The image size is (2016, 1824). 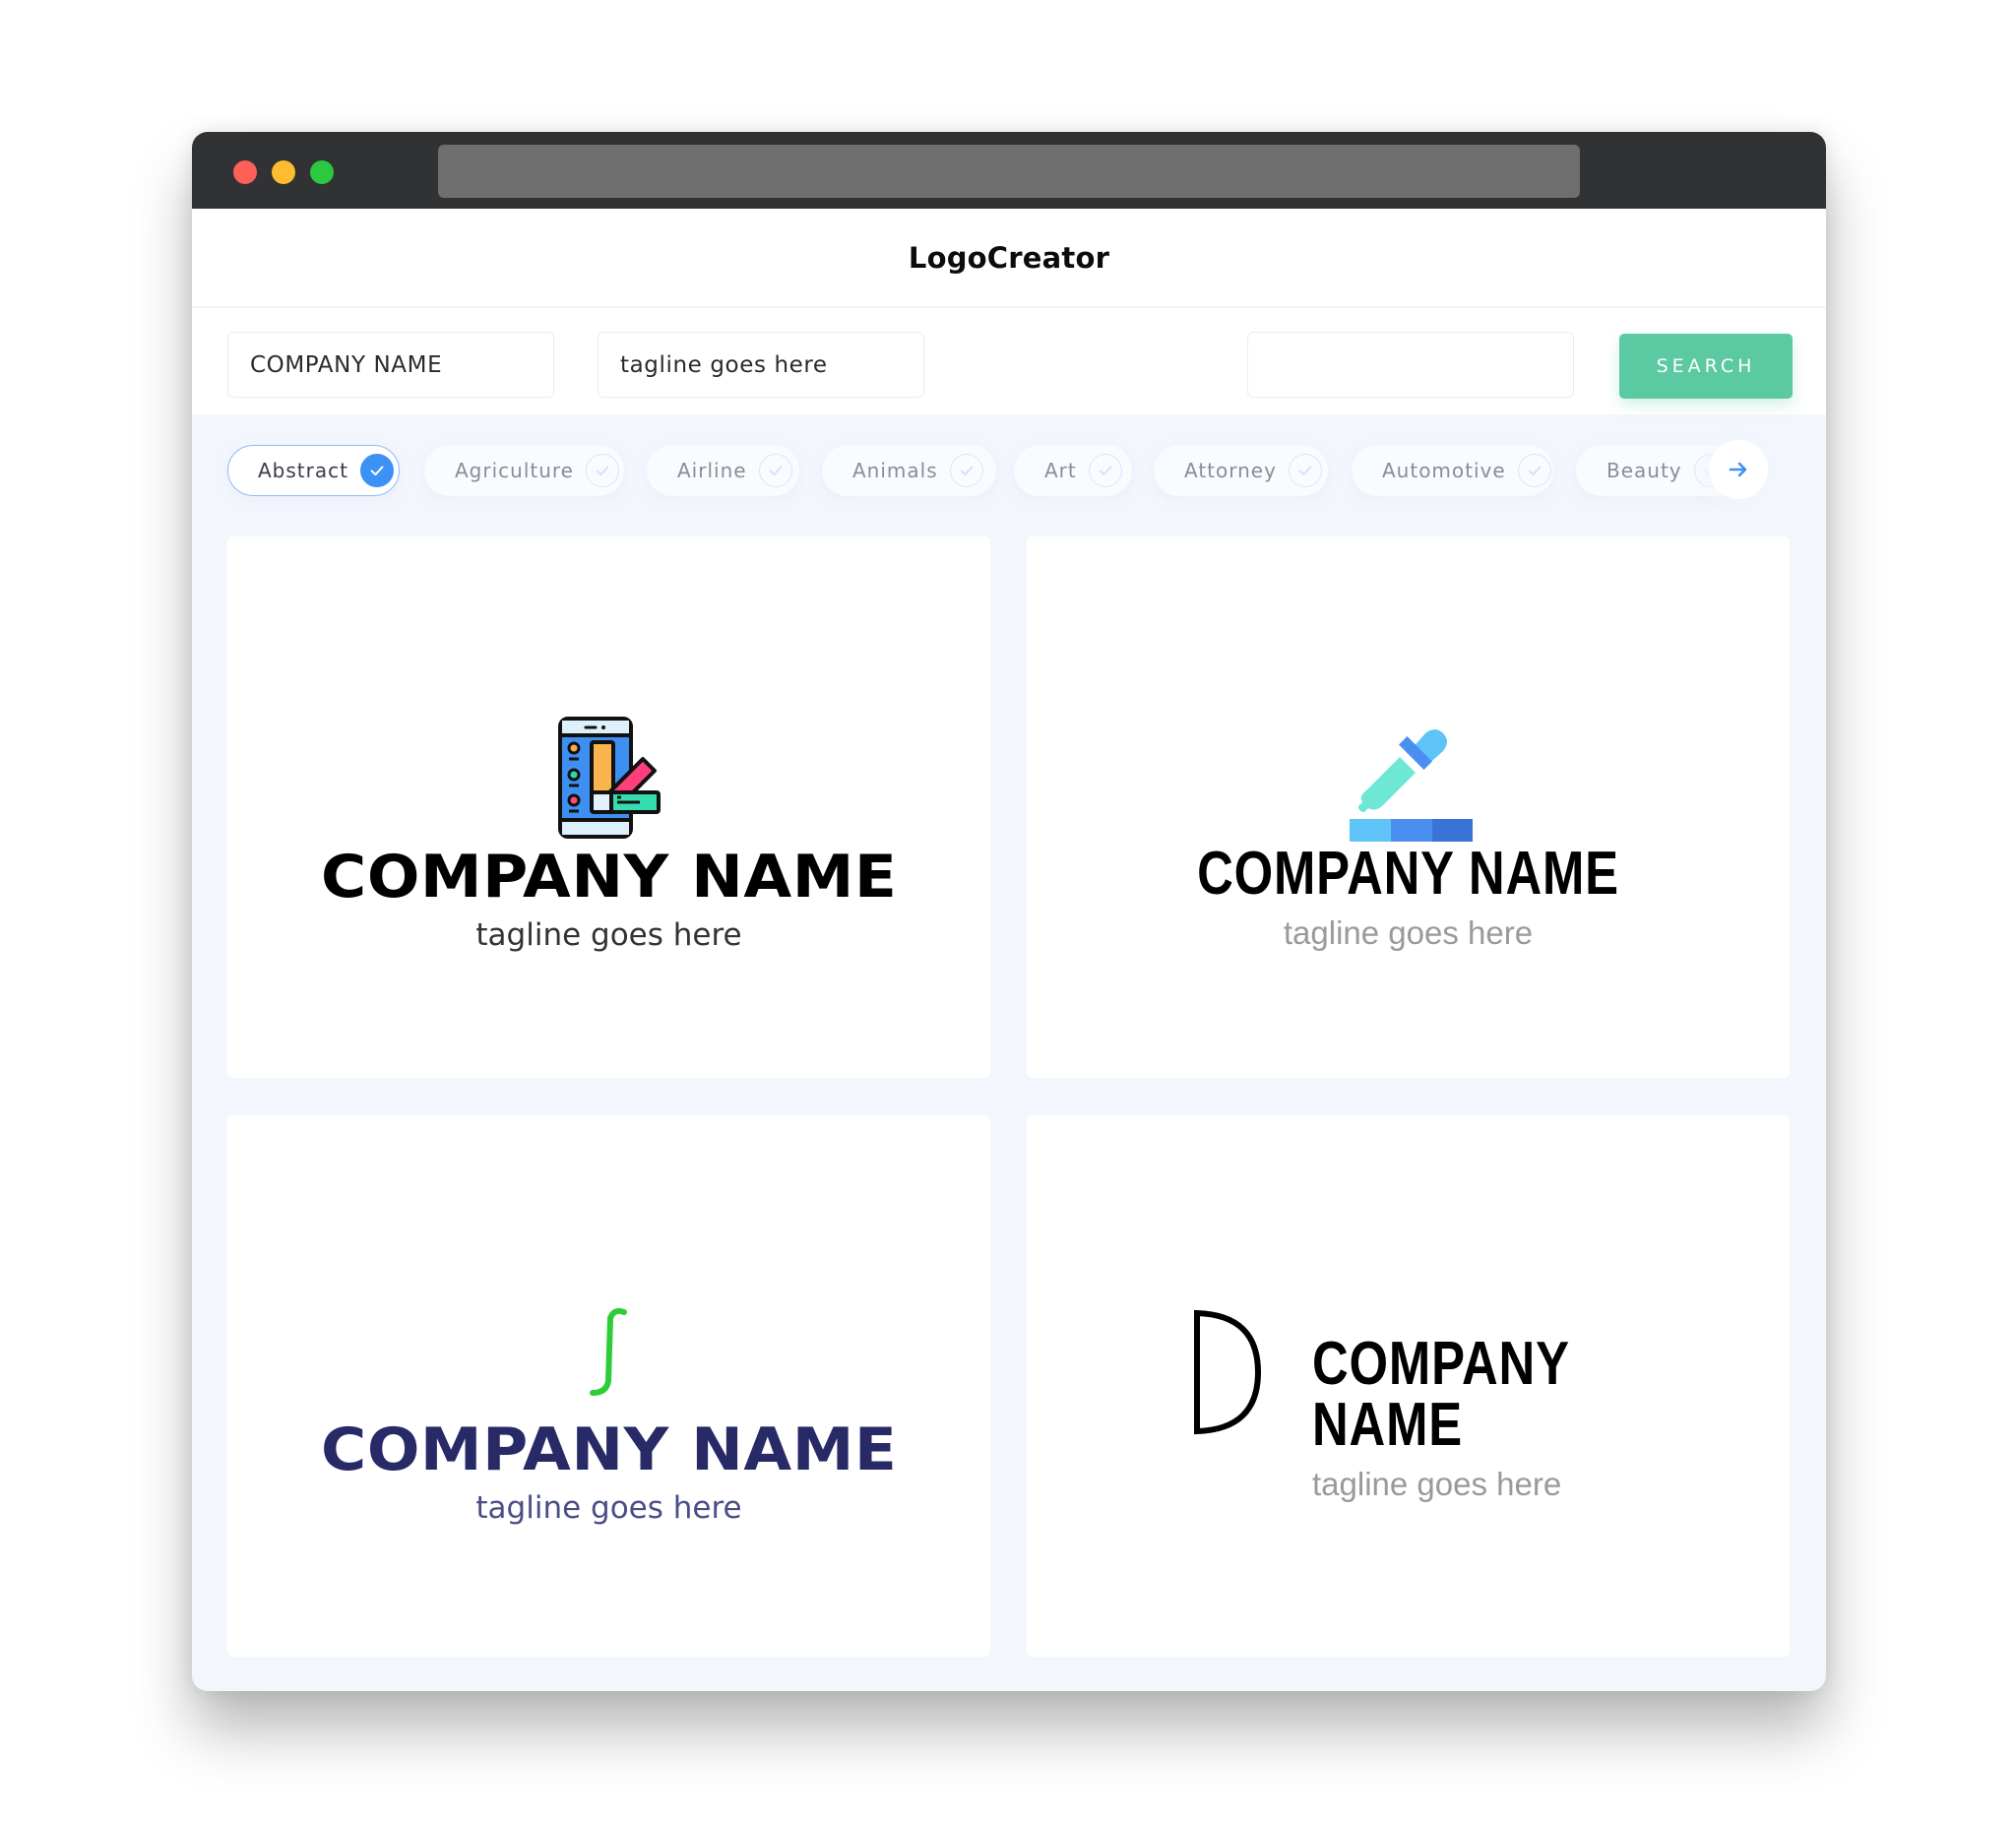 I want to click on company-name-value: COMPANY NAME, so click(x=346, y=365).